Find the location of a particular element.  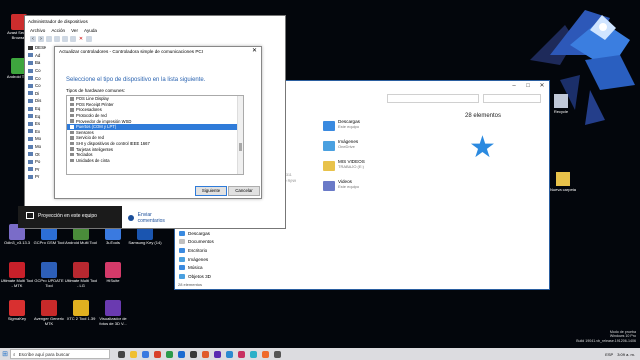

file-item: Videos Este equipo is located at coordinates (383, 188).